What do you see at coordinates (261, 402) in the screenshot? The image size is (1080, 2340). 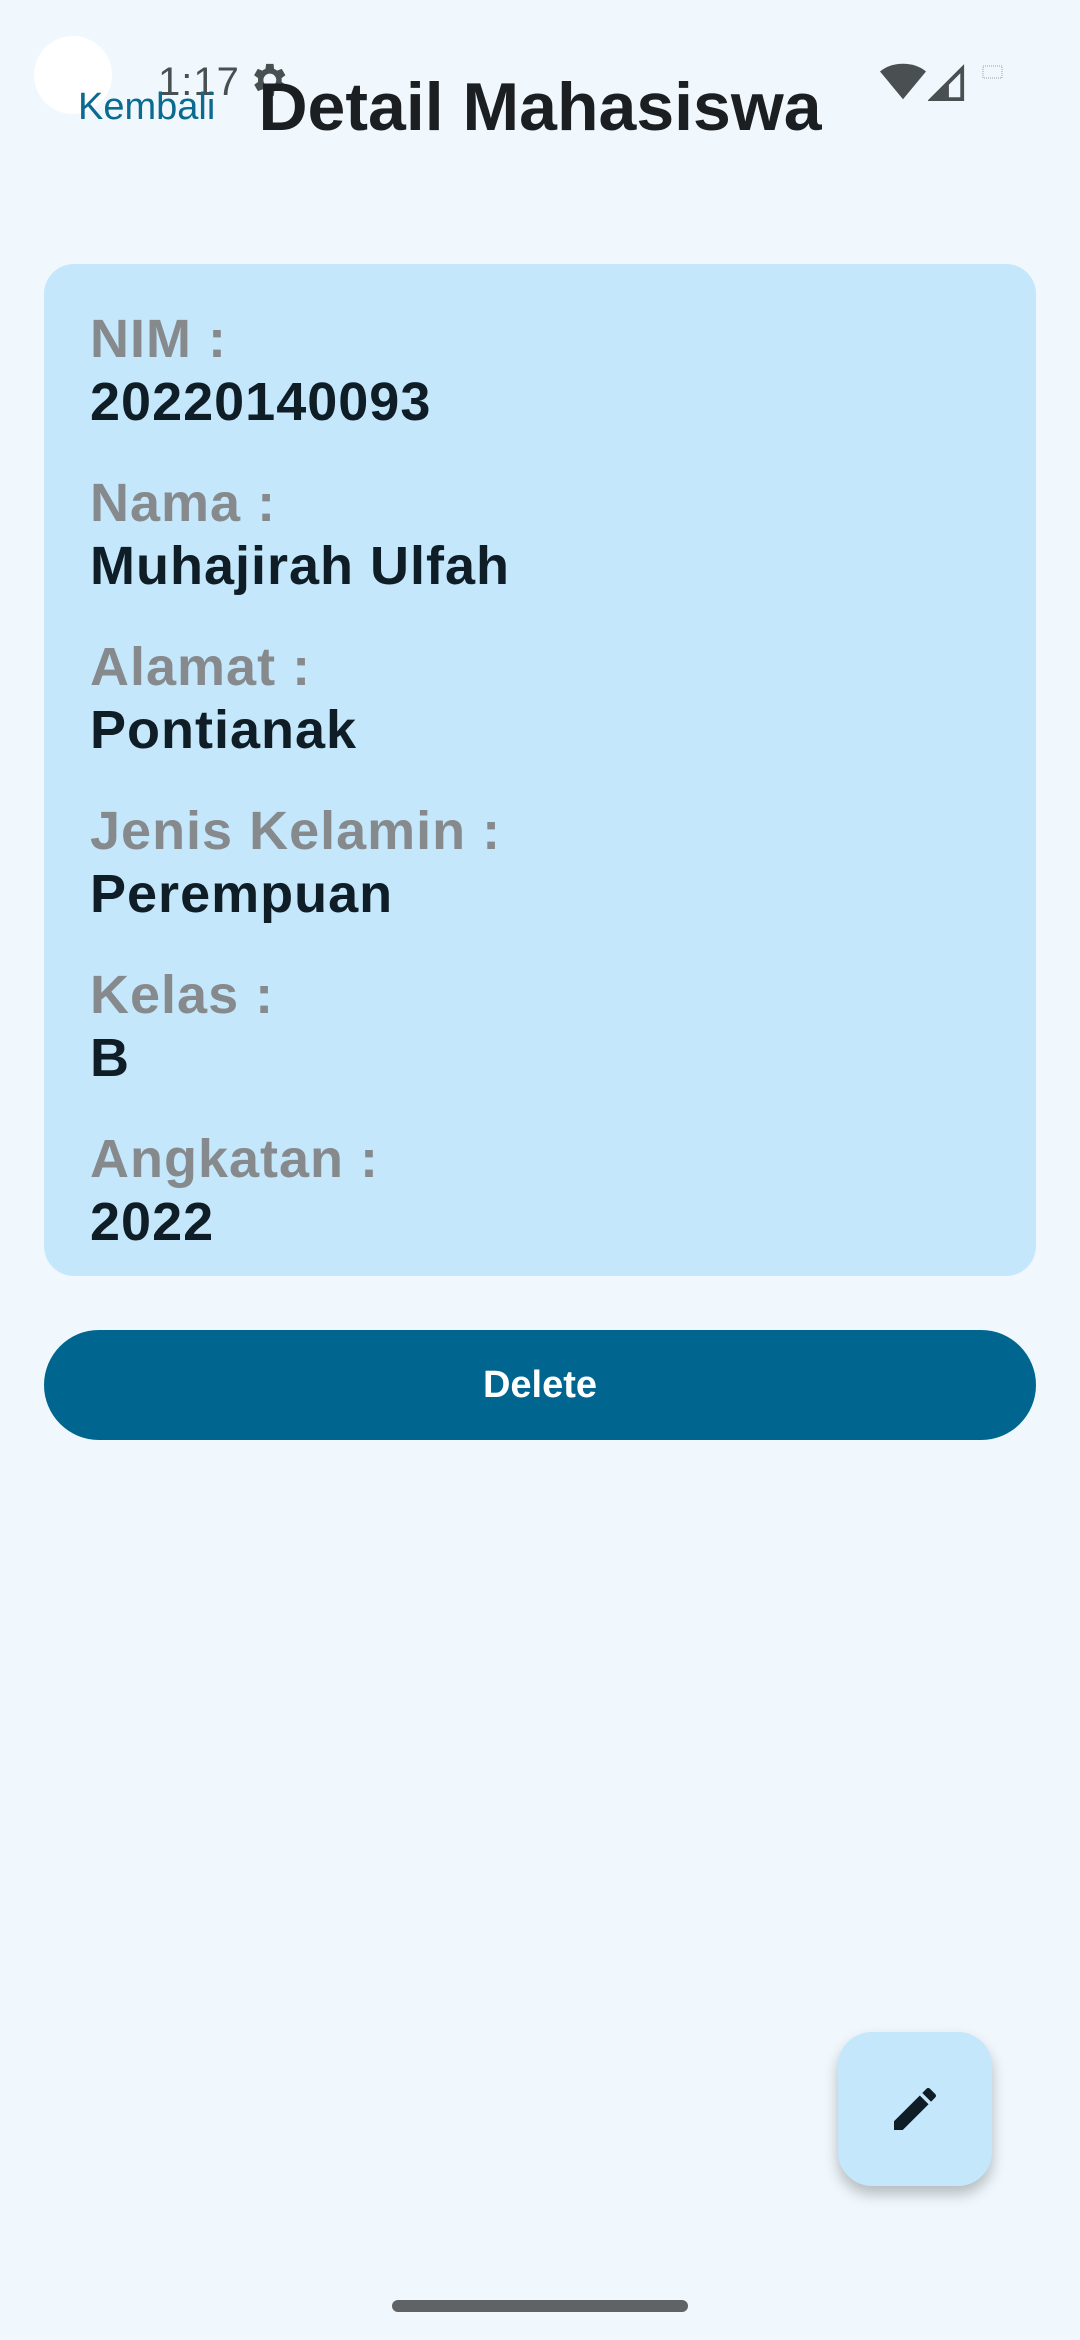 I see `field-value: 20220140093` at bounding box center [261, 402].